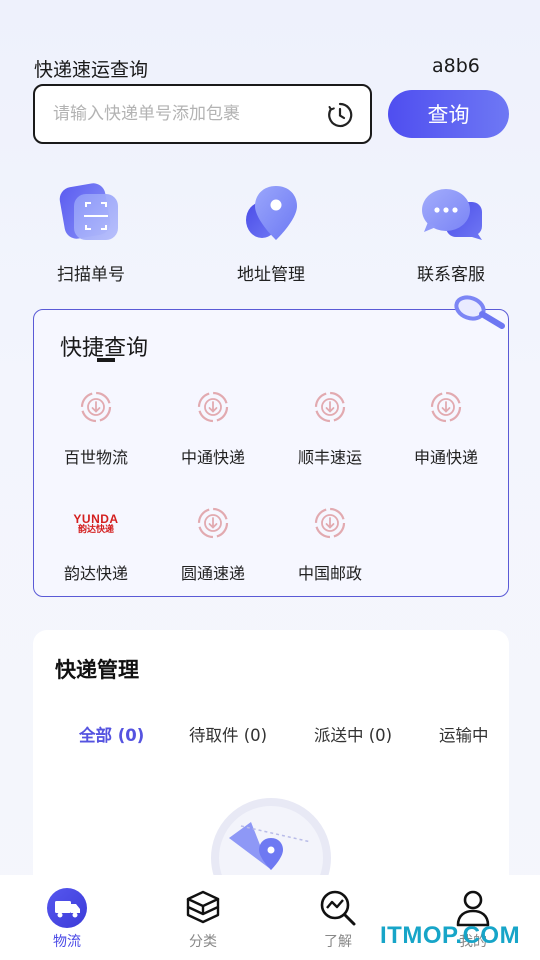  Describe the element at coordinates (111, 734) in the screenshot. I see `tab-all: 全部 (0)` at that location.